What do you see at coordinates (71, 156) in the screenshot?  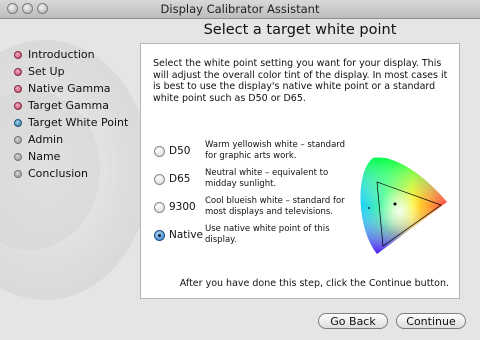 I see `step-item: Name` at bounding box center [71, 156].